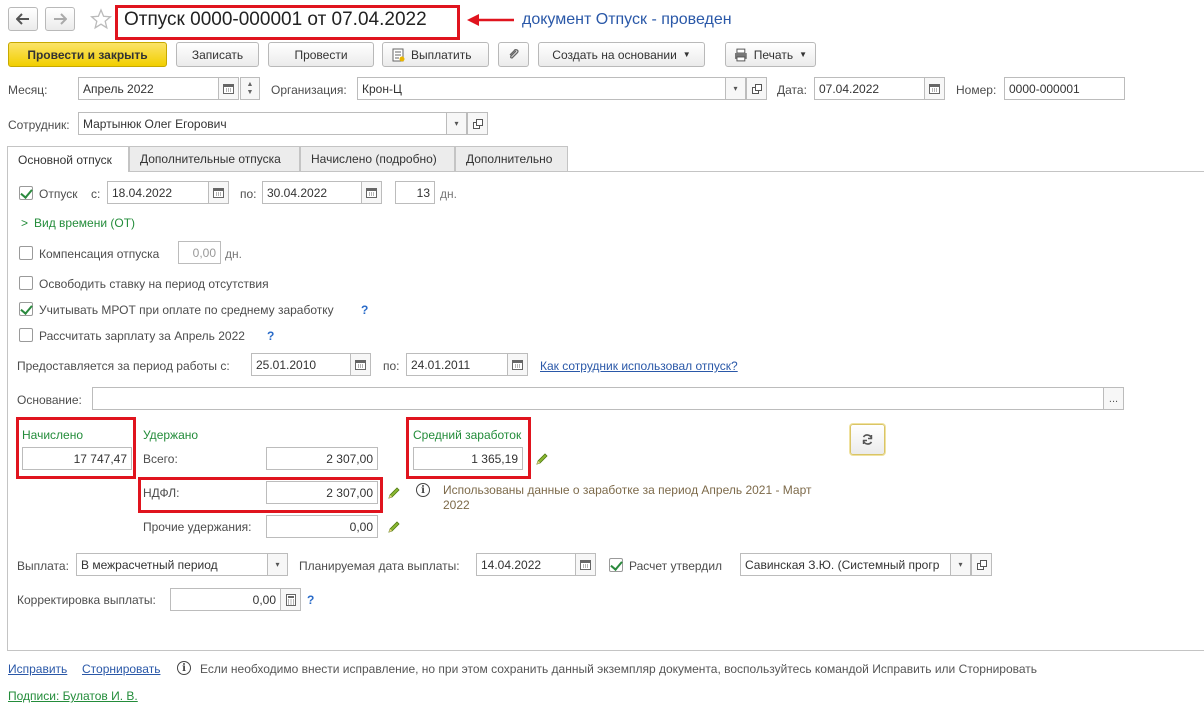 The image size is (1204, 708). I want to click on chevron-right-icon: >, so click(25, 223).